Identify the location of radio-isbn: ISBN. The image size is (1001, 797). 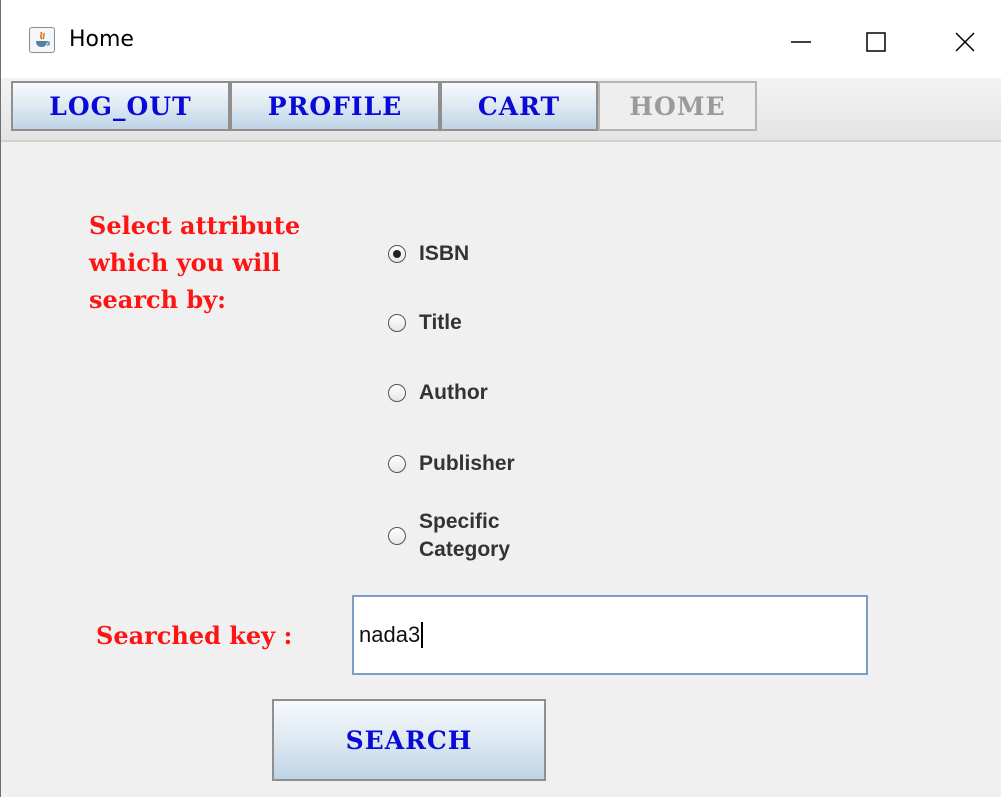
(428, 254).